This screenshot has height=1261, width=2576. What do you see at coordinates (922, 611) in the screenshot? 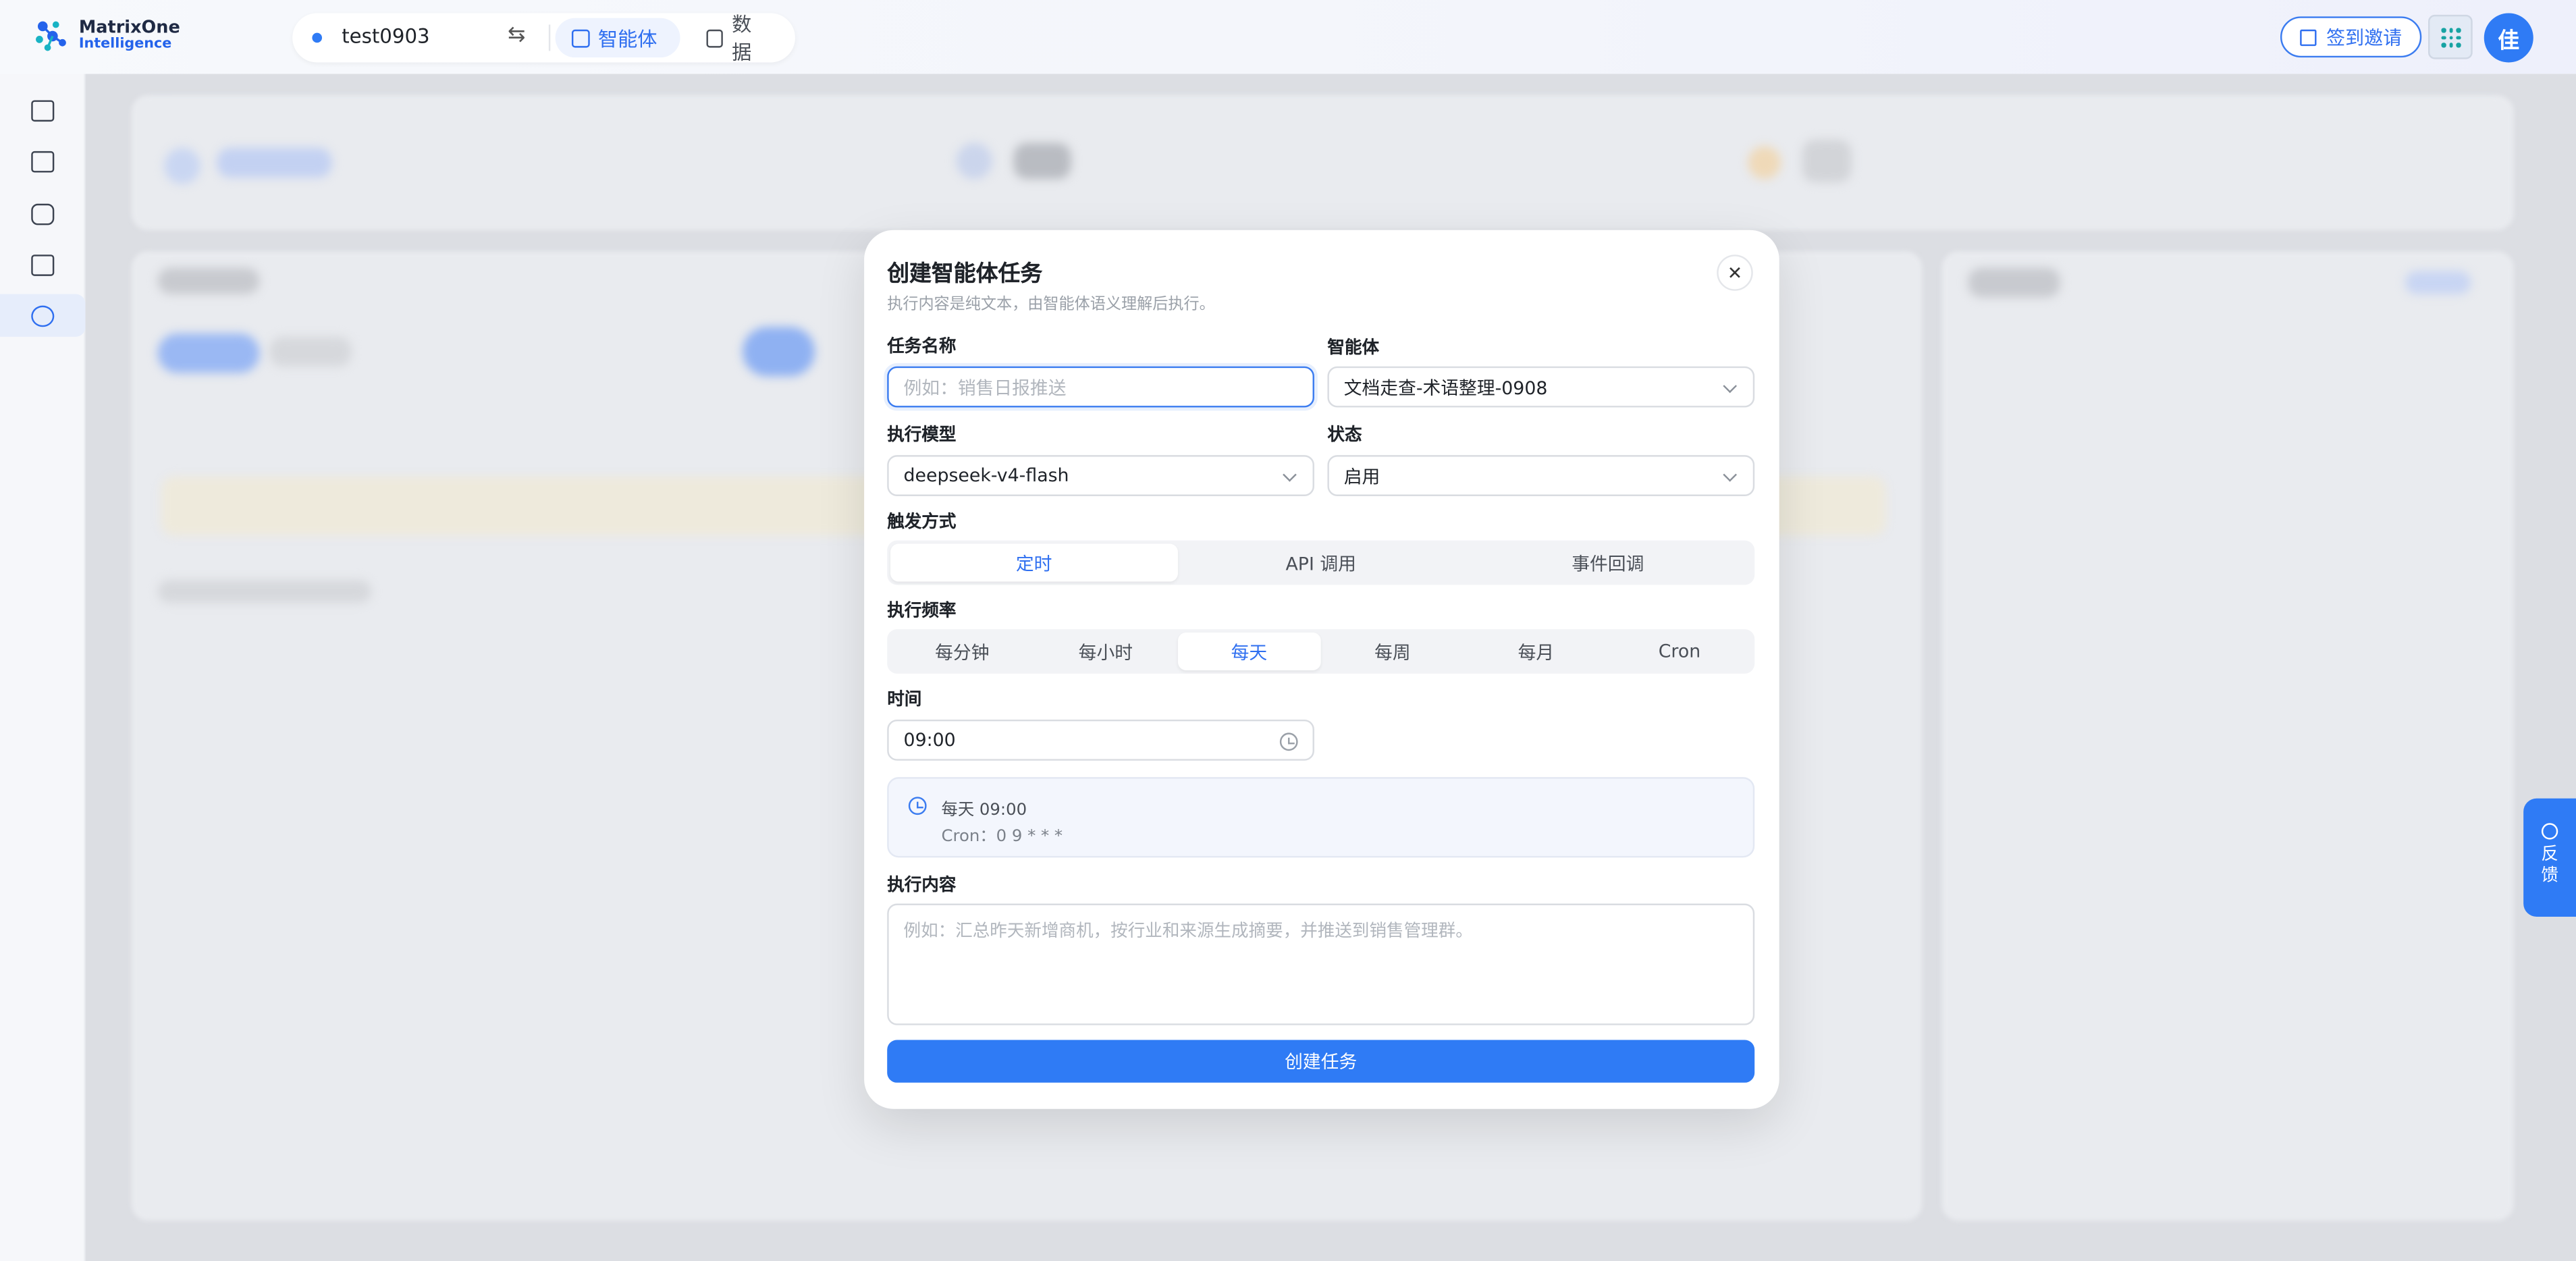
I see `frequency-label: 执行频率` at bounding box center [922, 611].